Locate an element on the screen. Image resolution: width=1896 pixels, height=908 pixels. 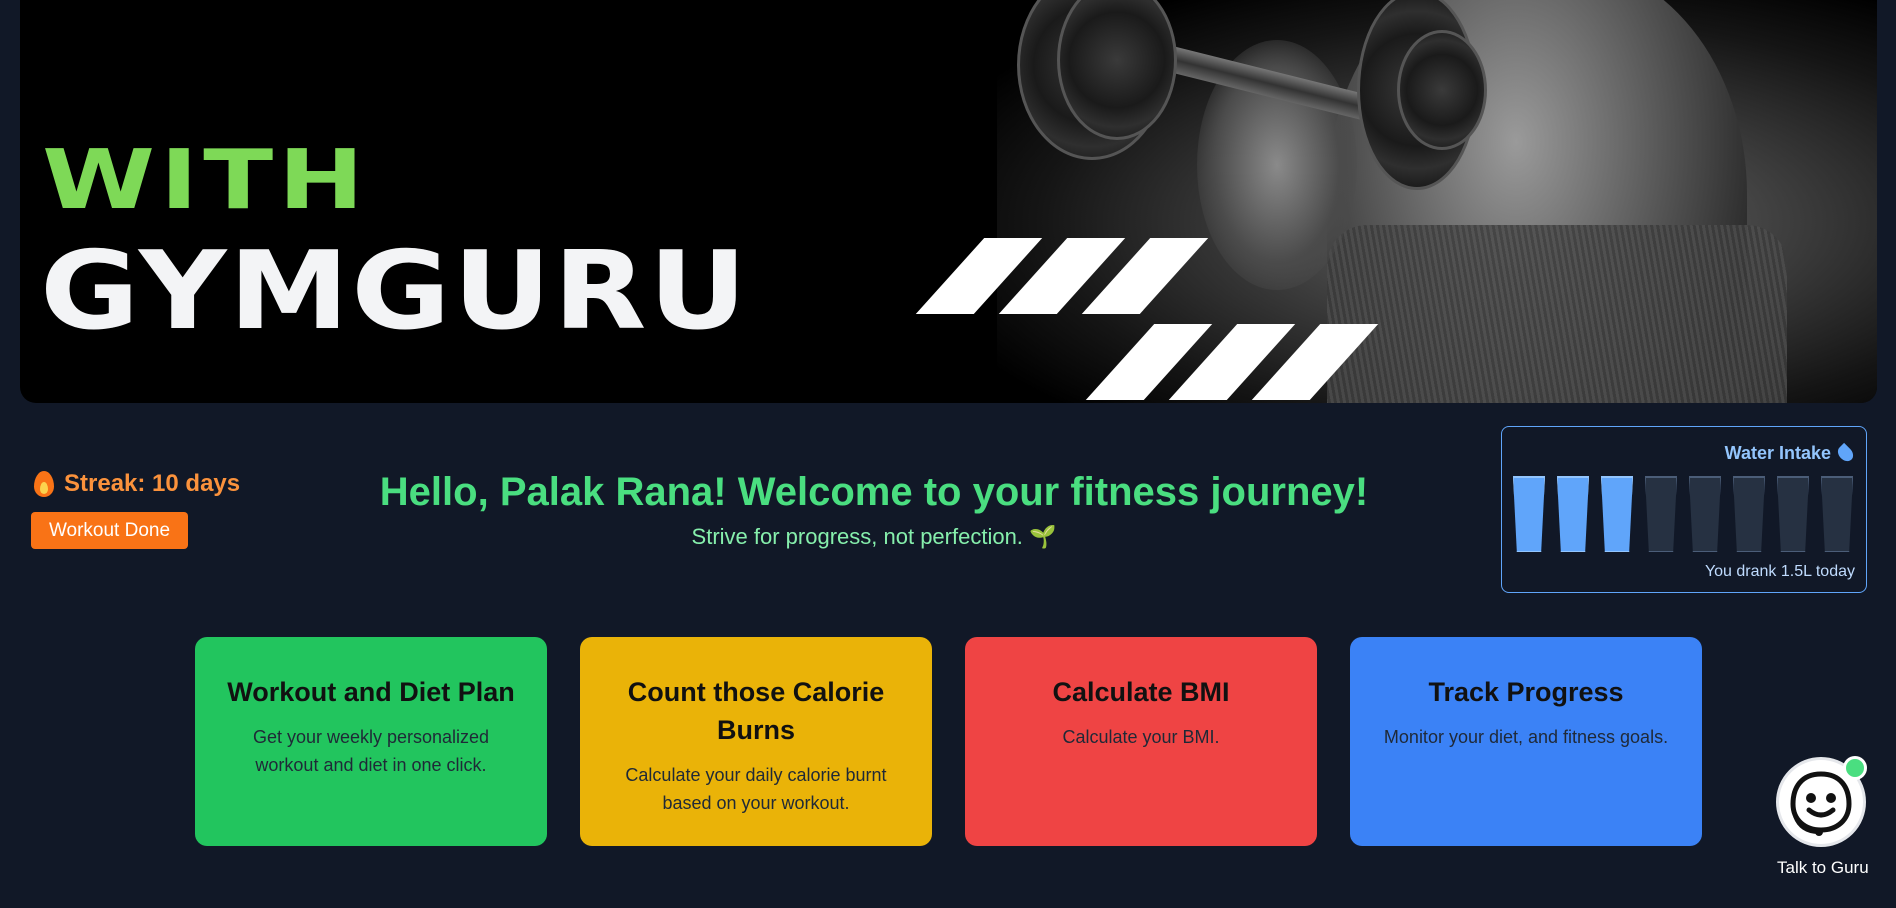
card-description: Calculate your BMI. is located at coordinates (1141, 737).